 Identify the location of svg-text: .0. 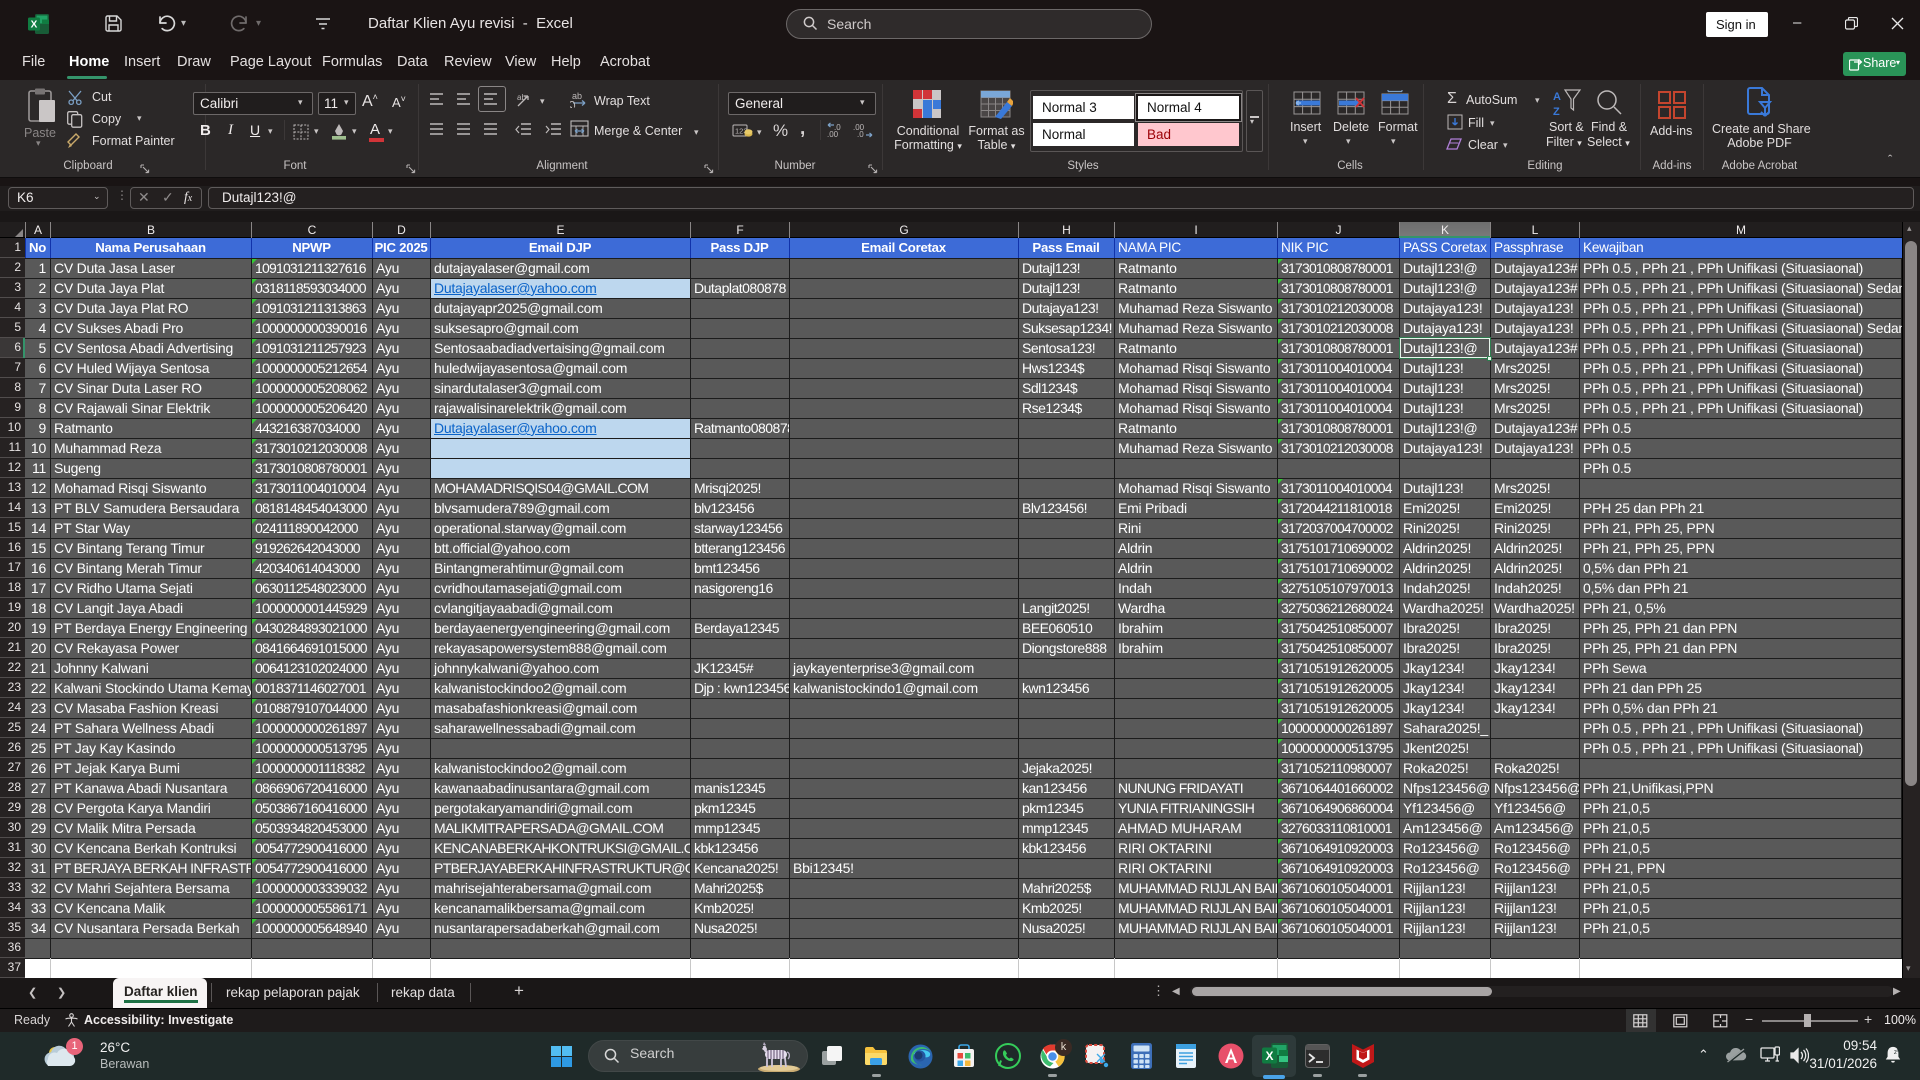
(860, 134).